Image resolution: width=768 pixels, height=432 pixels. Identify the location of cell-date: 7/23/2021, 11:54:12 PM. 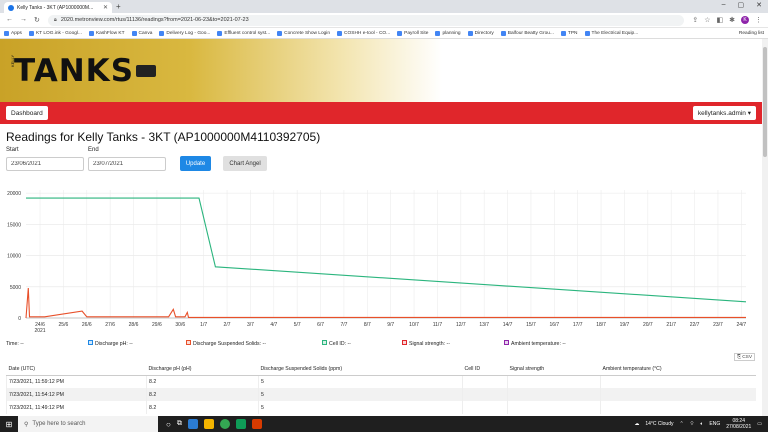
(76, 394).